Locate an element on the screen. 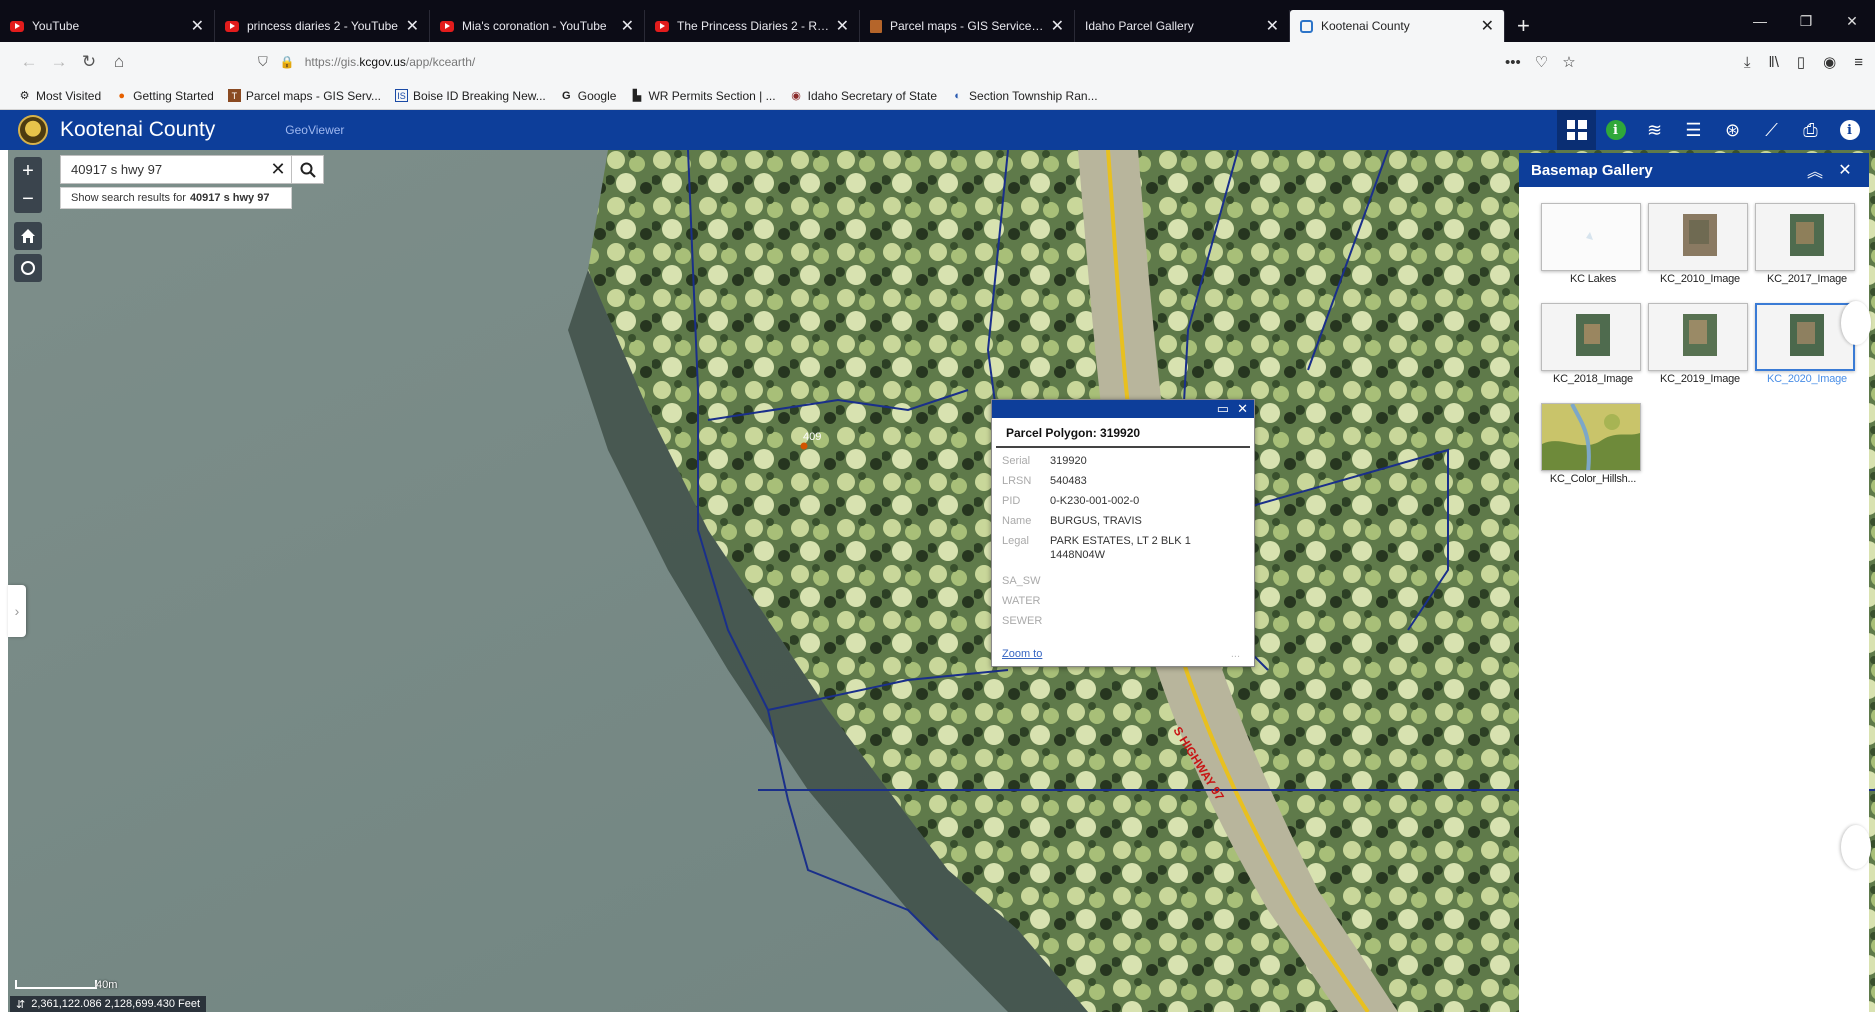  bookmark-item: ⚙ Most Visited is located at coordinates (60, 96).